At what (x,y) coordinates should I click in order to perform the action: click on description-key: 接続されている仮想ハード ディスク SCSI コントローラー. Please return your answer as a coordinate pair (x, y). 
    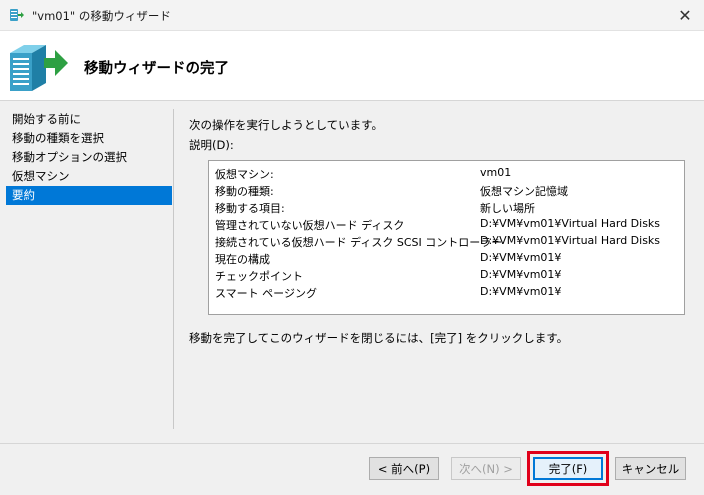
    Looking at the image, I should click on (359, 242).